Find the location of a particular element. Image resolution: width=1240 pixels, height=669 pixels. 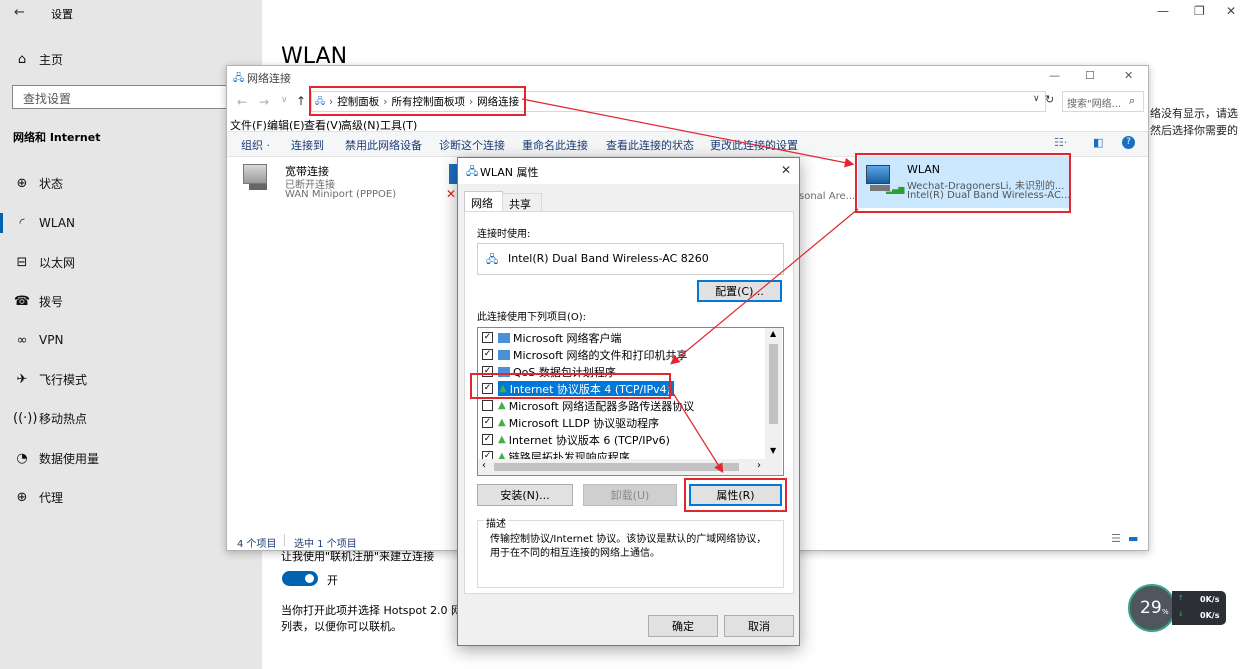

sidebar-item-dialup: ☎ 拨号 is located at coordinates (131, 301).